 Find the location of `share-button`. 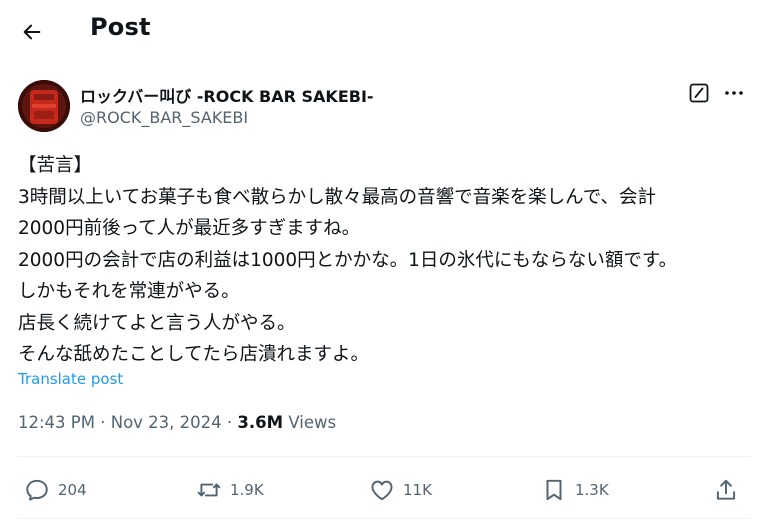

share-button is located at coordinates (726, 490).